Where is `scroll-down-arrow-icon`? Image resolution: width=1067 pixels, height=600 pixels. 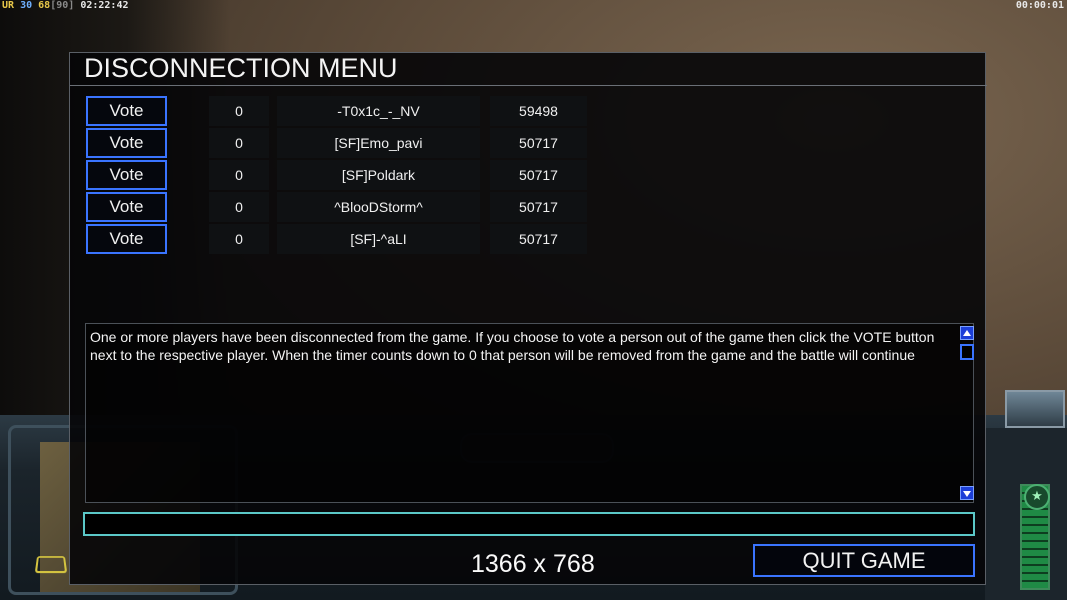 scroll-down-arrow-icon is located at coordinates (967, 493).